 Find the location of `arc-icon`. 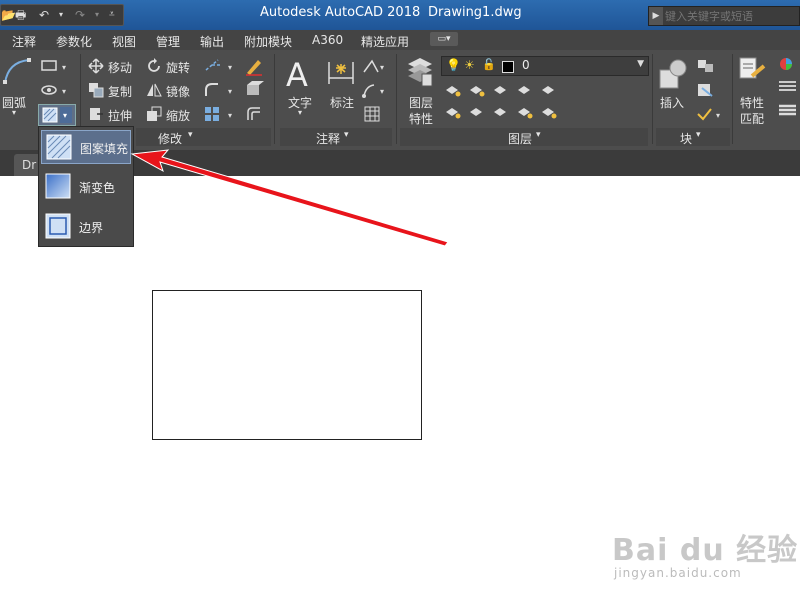

arc-icon is located at coordinates (17, 71).